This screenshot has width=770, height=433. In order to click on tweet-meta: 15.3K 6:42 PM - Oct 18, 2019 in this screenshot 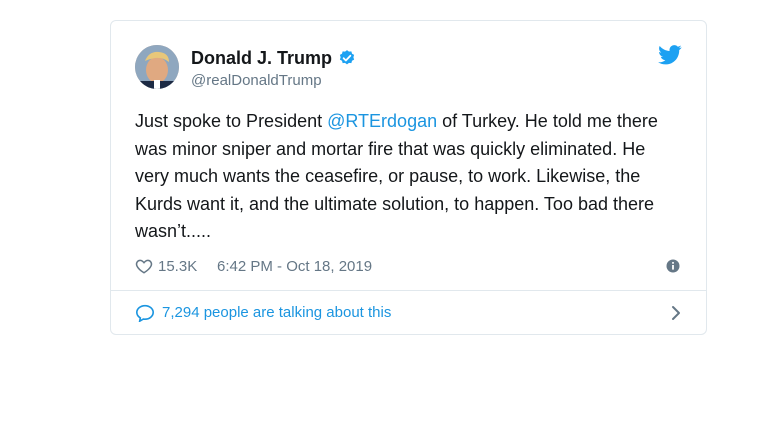, I will do `click(408, 267)`.